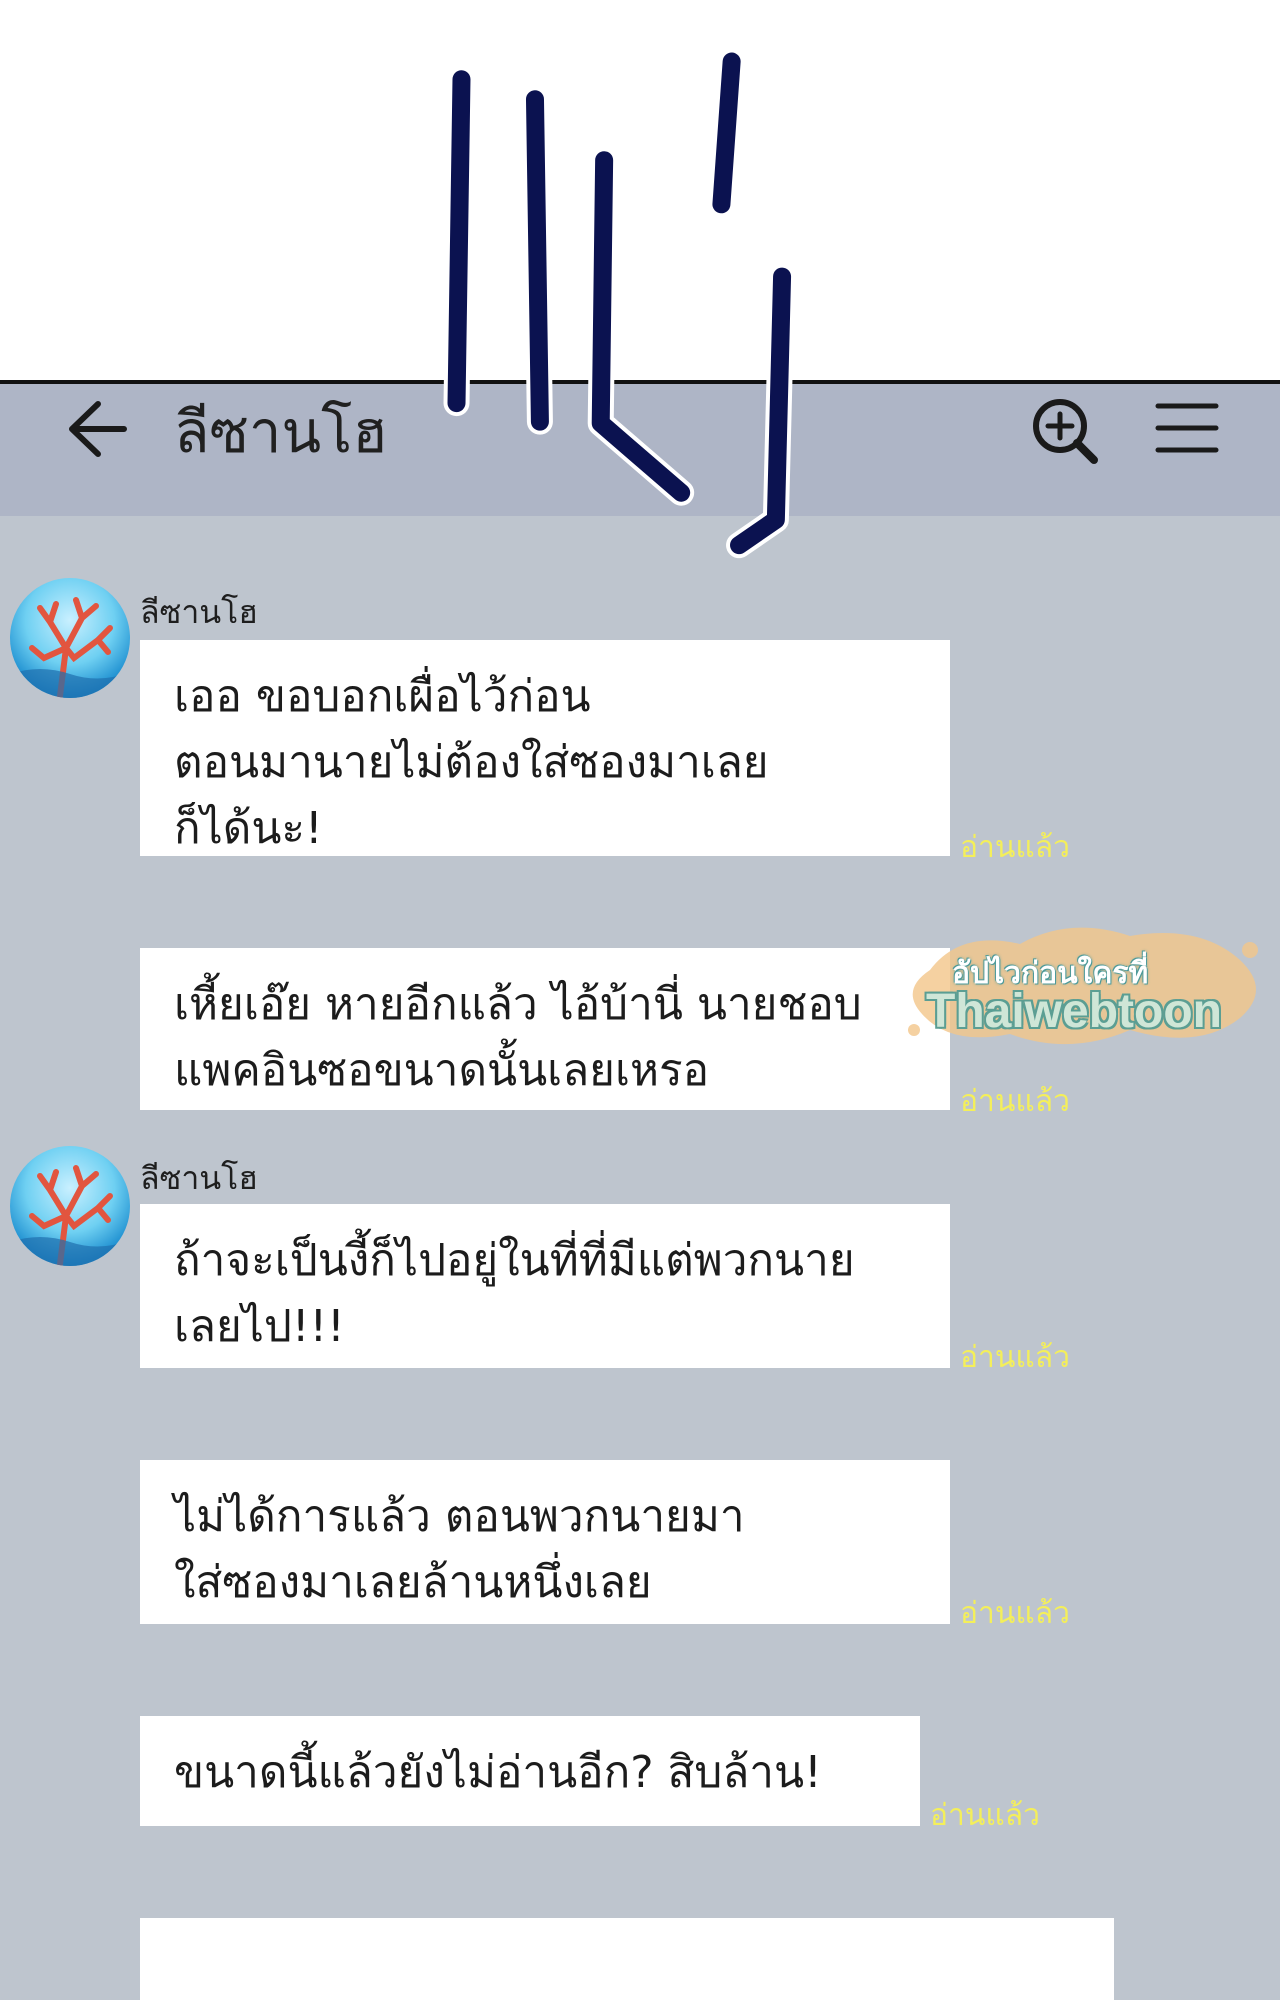 Image resolution: width=1280 pixels, height=2000 pixels. Describe the element at coordinates (514, 1260) in the screenshot. I see `message-line: ถ้าจะเป็นงี้ก็ไปอยู่ในที่ที่มีแต่พวกนาย` at that location.